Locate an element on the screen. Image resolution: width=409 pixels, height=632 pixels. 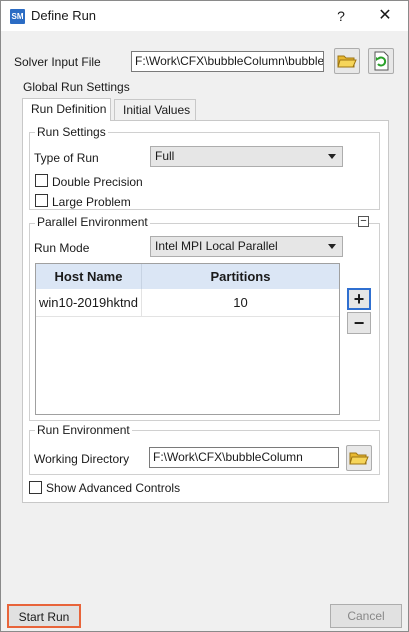
help-button: ? is located at coordinates (341, 16).